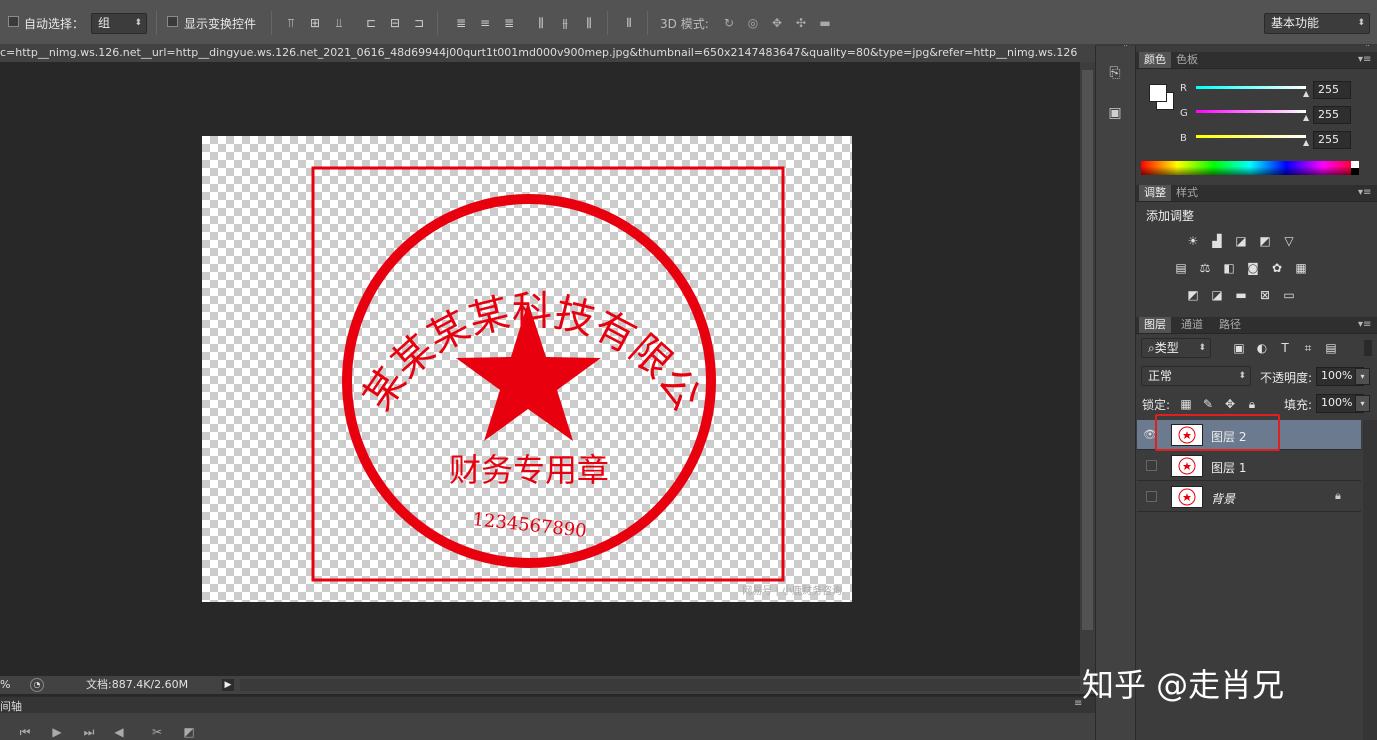  What do you see at coordinates (1332, 140) in the screenshot?
I see `b-value-field: 255` at bounding box center [1332, 140].